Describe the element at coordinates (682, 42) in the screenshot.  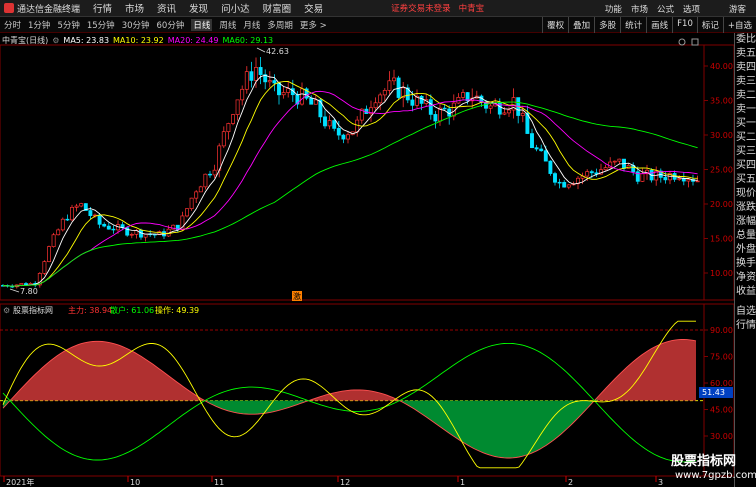
I see `window-restore-icon` at that location.